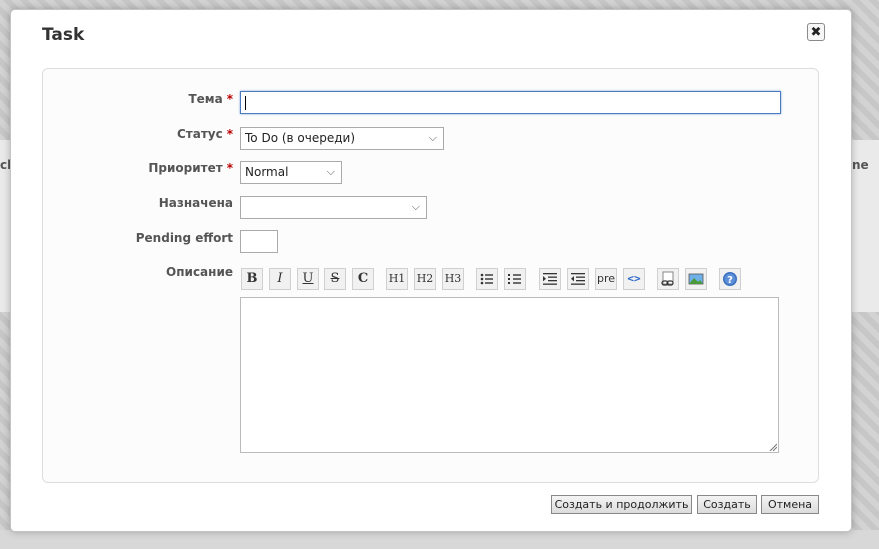 The height and width of the screenshot is (549, 879). I want to click on link-glyph, so click(667, 278).